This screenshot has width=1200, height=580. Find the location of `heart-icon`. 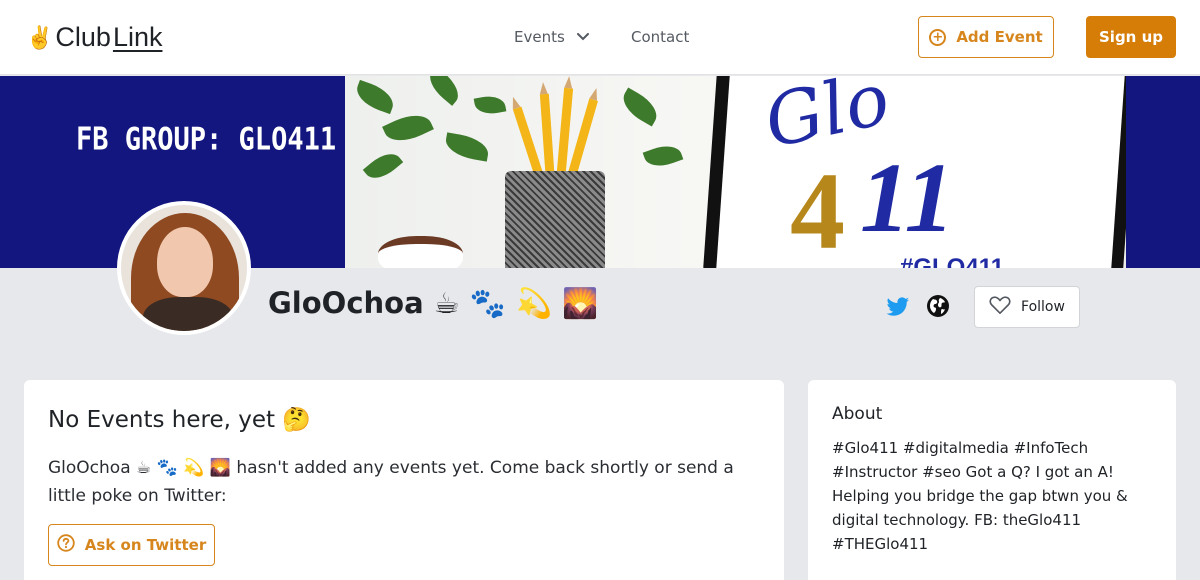

heart-icon is located at coordinates (1000, 307).